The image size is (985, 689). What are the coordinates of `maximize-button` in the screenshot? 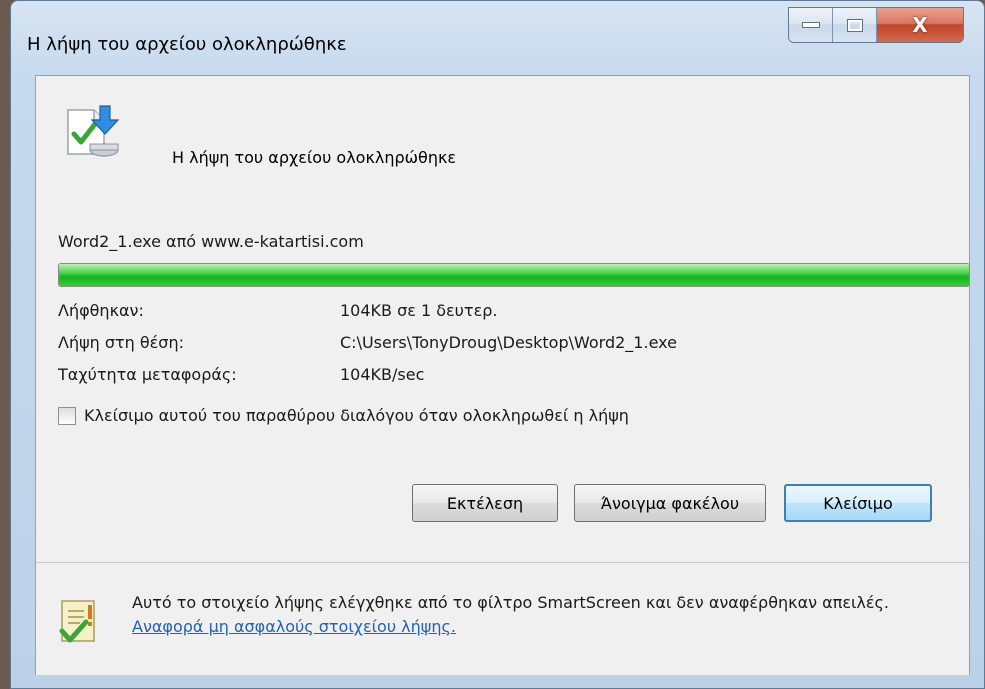 It's located at (855, 25).